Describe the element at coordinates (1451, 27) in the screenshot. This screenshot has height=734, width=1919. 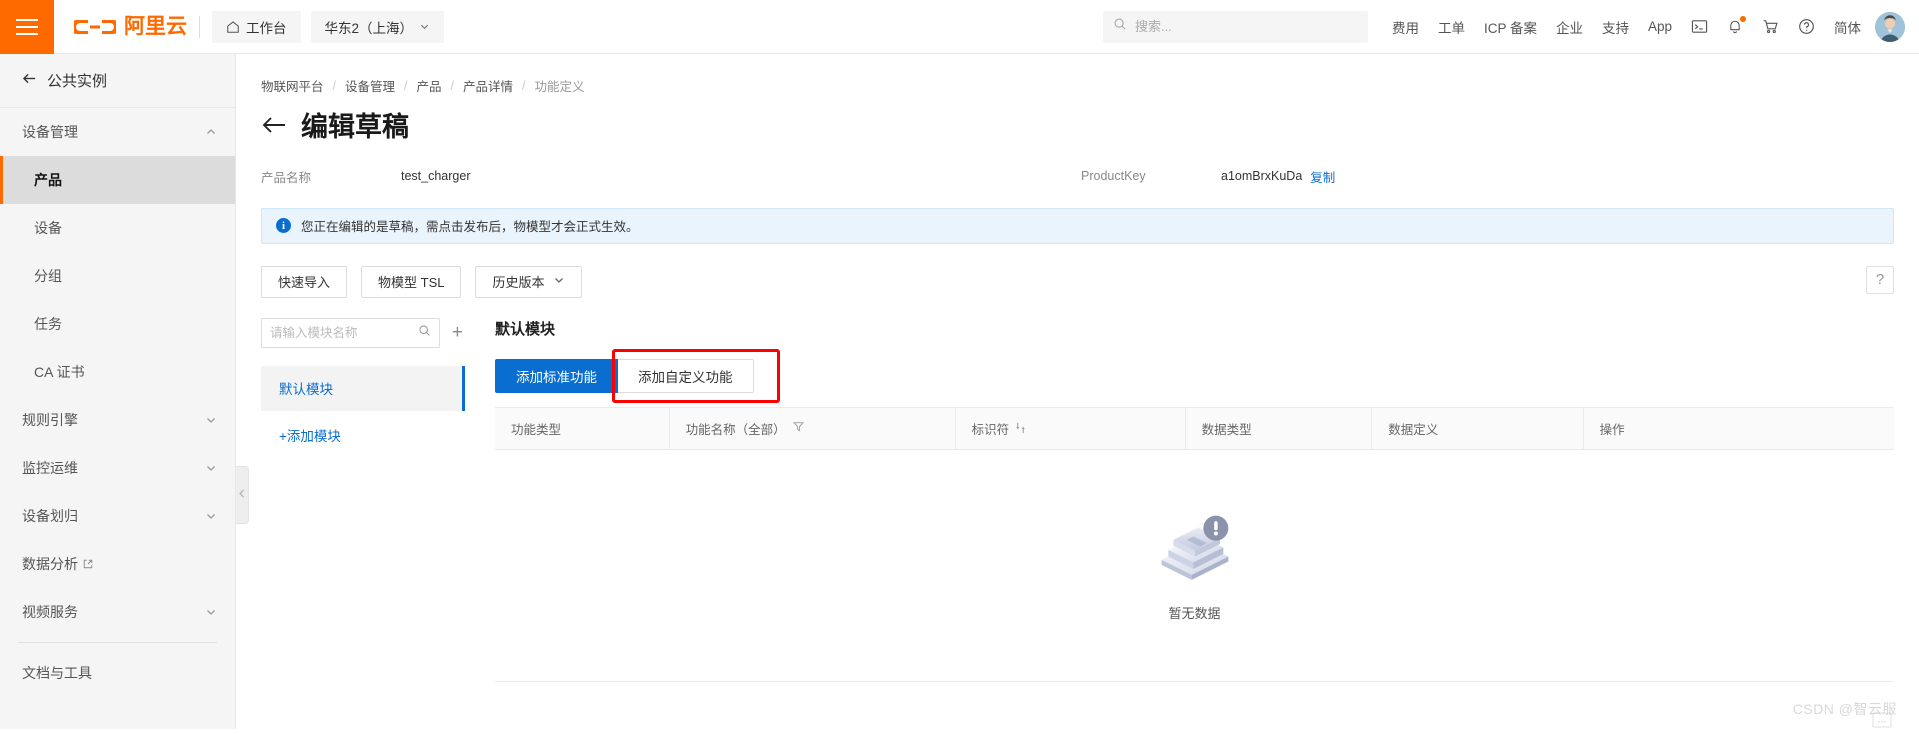
I see `header-link-ticket: 工单` at that location.